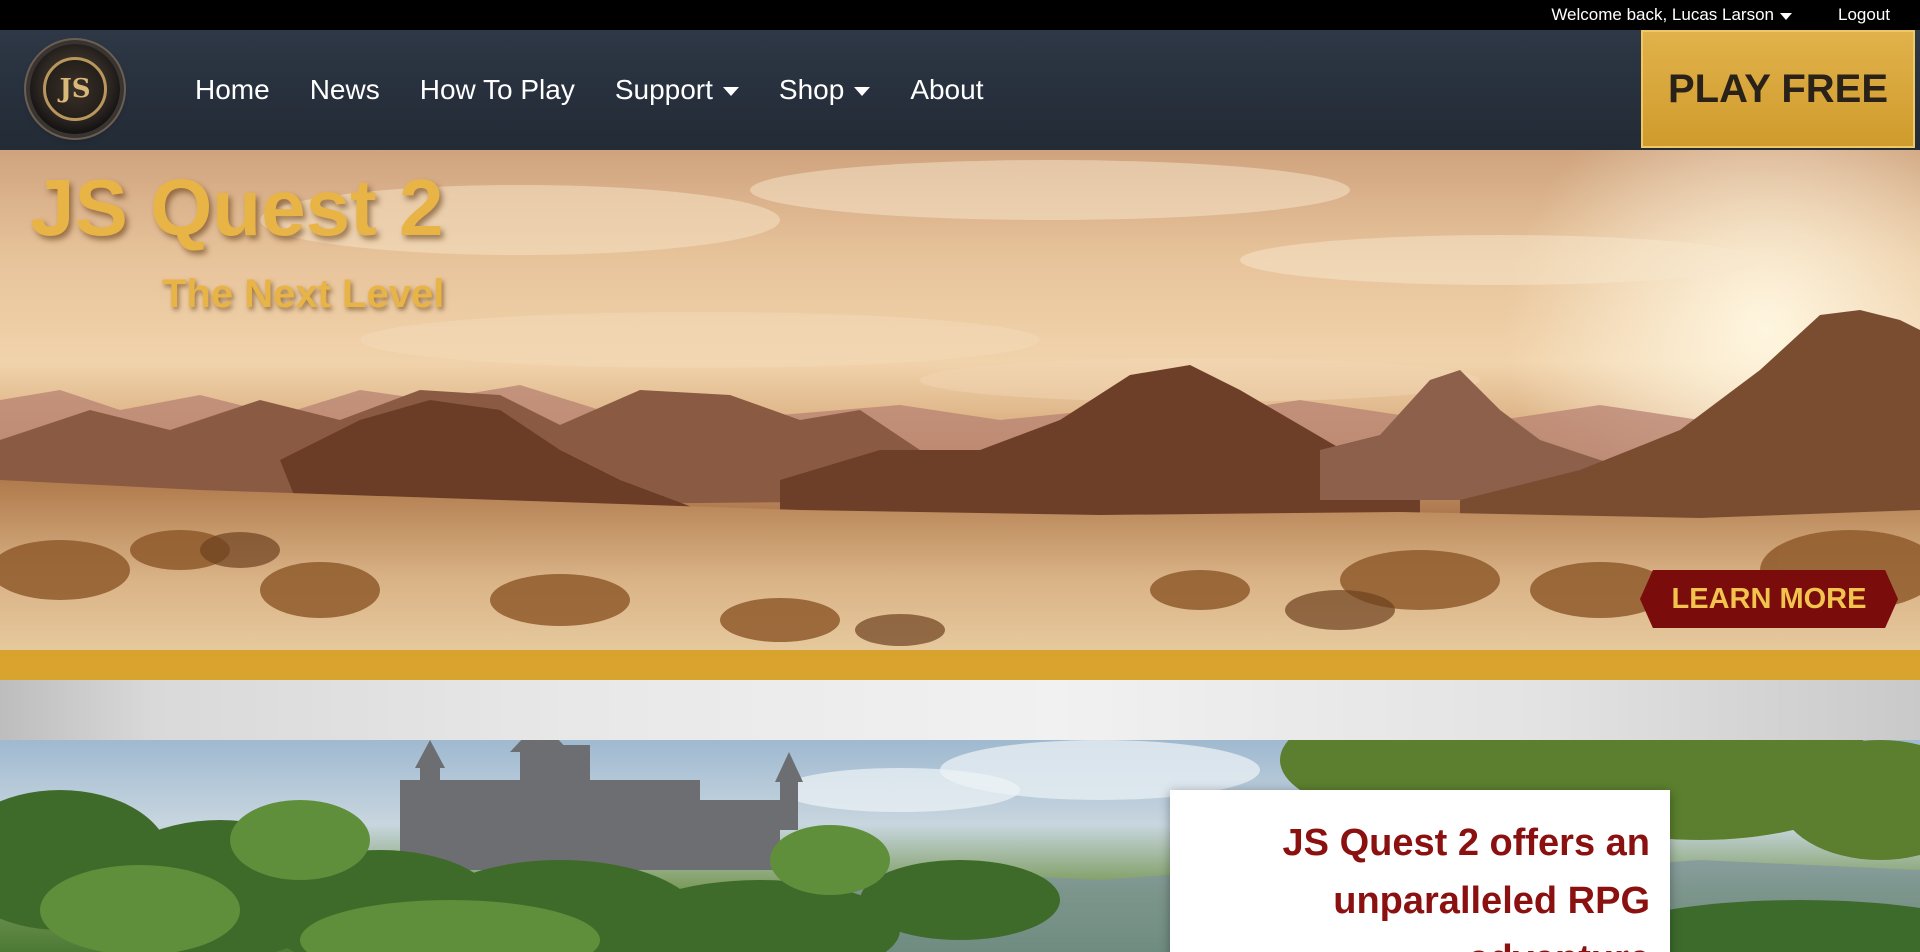 This screenshot has width=1920, height=952. Describe the element at coordinates (1662, 14) in the screenshot. I see `welcome-text: Welcome back, Lucas Larson` at that location.